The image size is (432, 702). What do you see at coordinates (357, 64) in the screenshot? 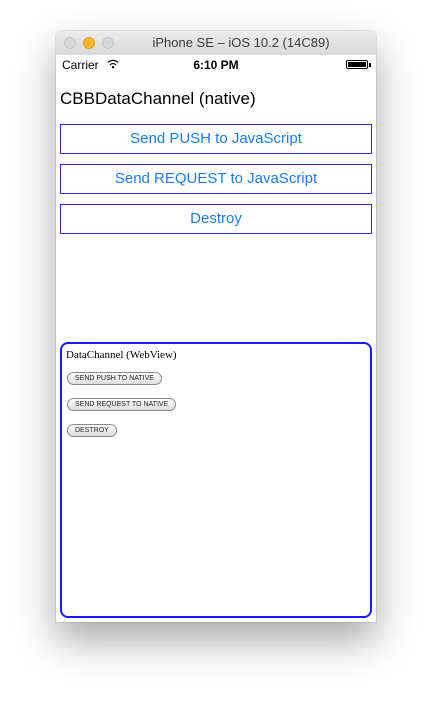
I see `battery-icon` at bounding box center [357, 64].